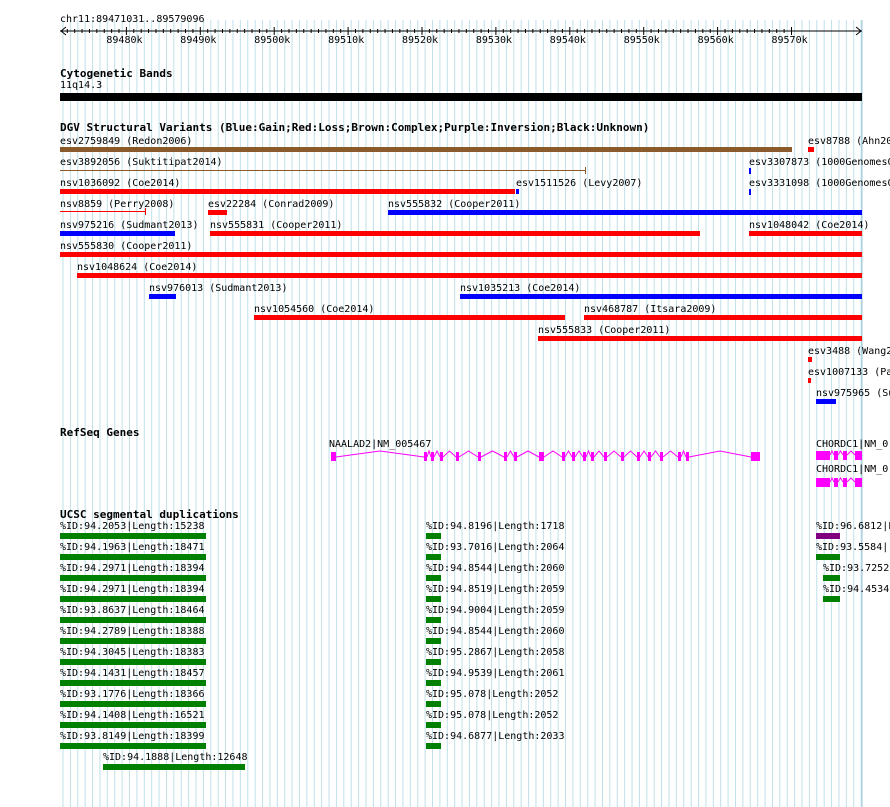 The height and width of the screenshot is (807, 890). I want to click on segdup-label: %ID:96.6812|L, so click(853, 526).